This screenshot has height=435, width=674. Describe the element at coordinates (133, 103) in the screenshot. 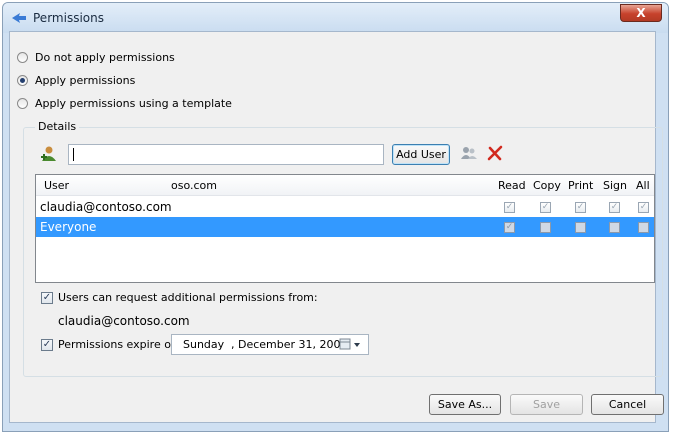

I see `option-apply-template-label: Apply permissions using a template` at that location.